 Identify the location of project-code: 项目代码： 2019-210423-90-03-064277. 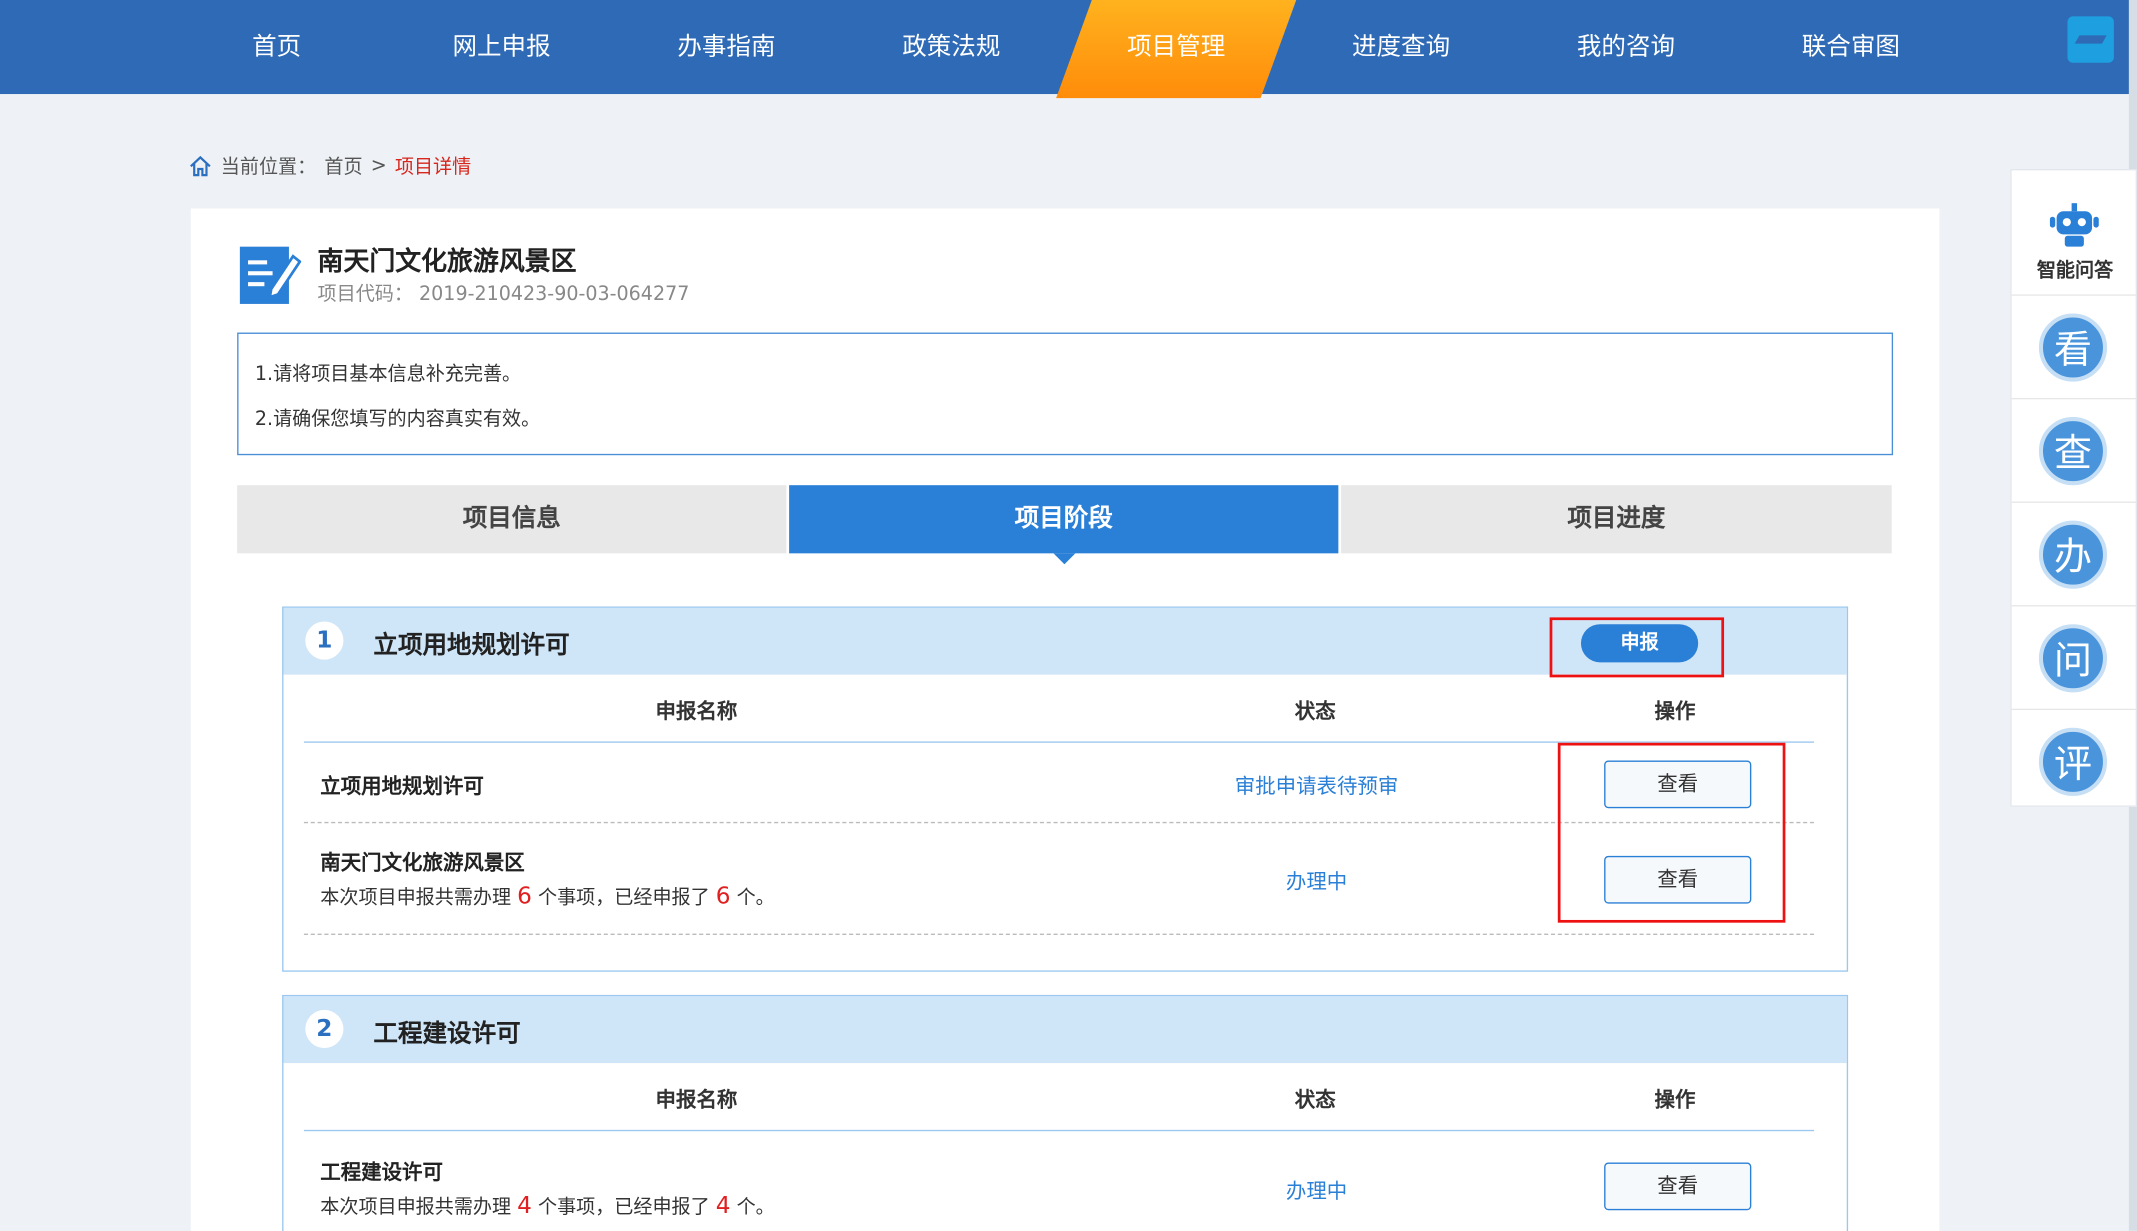
(504, 292).